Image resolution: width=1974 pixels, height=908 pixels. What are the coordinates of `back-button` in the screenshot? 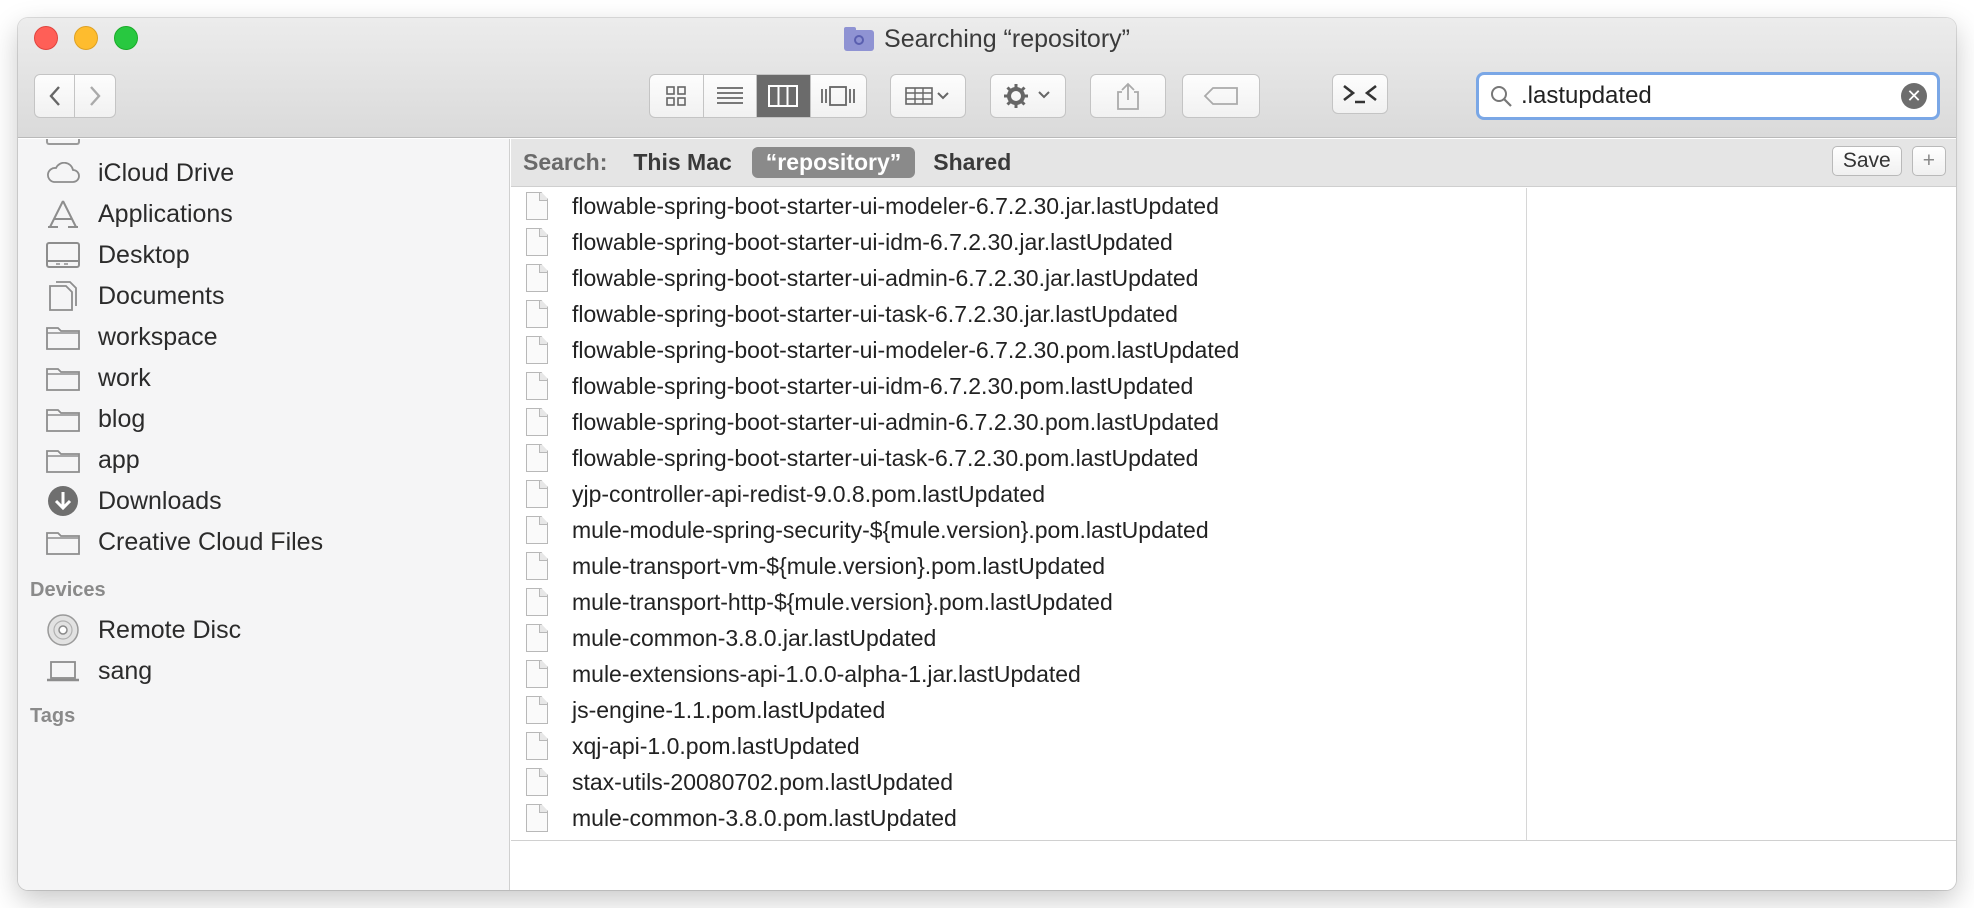 It's located at (55, 96).